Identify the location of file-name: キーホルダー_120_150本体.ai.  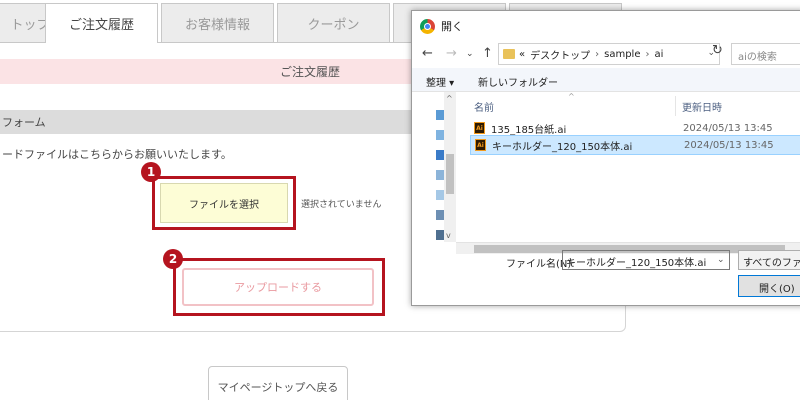
(562, 147).